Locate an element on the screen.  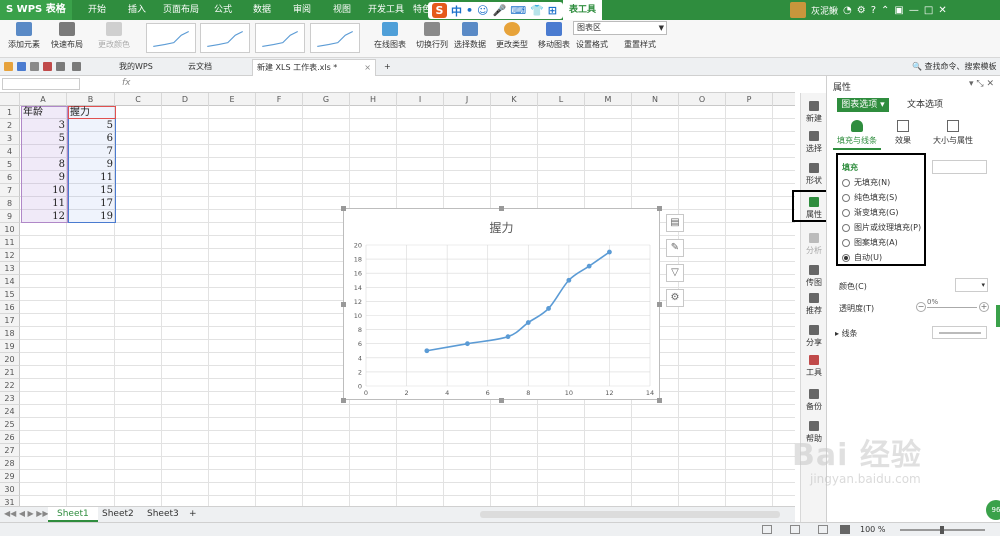
minimize-ribbon-icon: ⌃ is located at coordinates (885, 10).